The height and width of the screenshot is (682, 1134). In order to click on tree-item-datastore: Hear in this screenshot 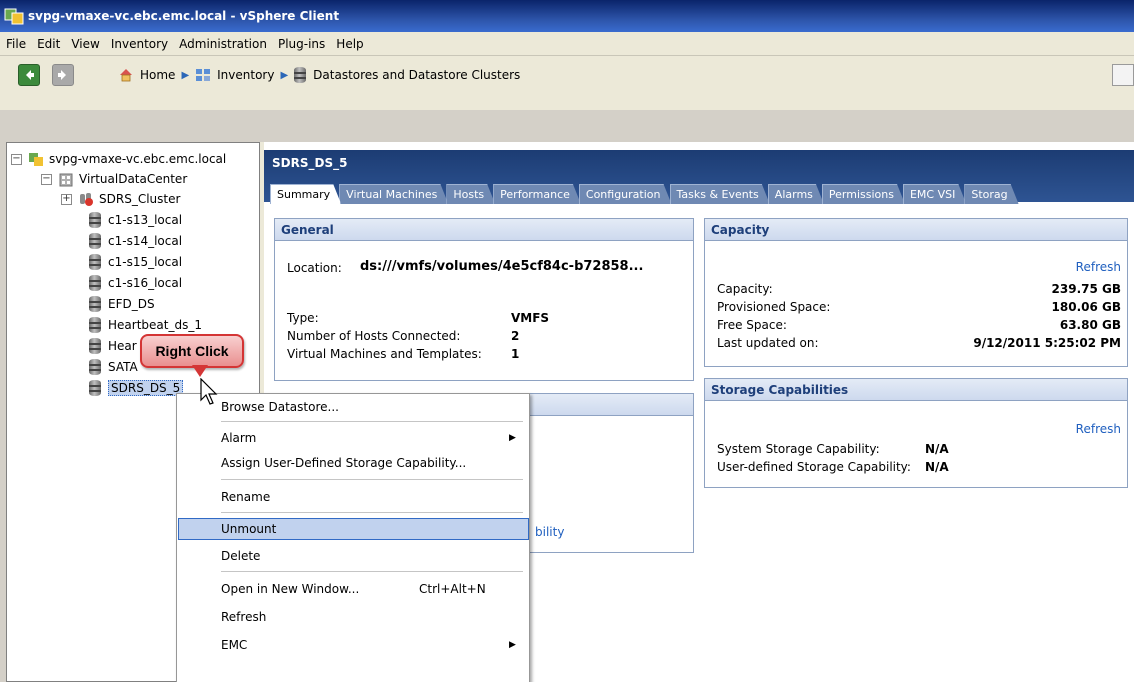, I will do `click(113, 346)`.